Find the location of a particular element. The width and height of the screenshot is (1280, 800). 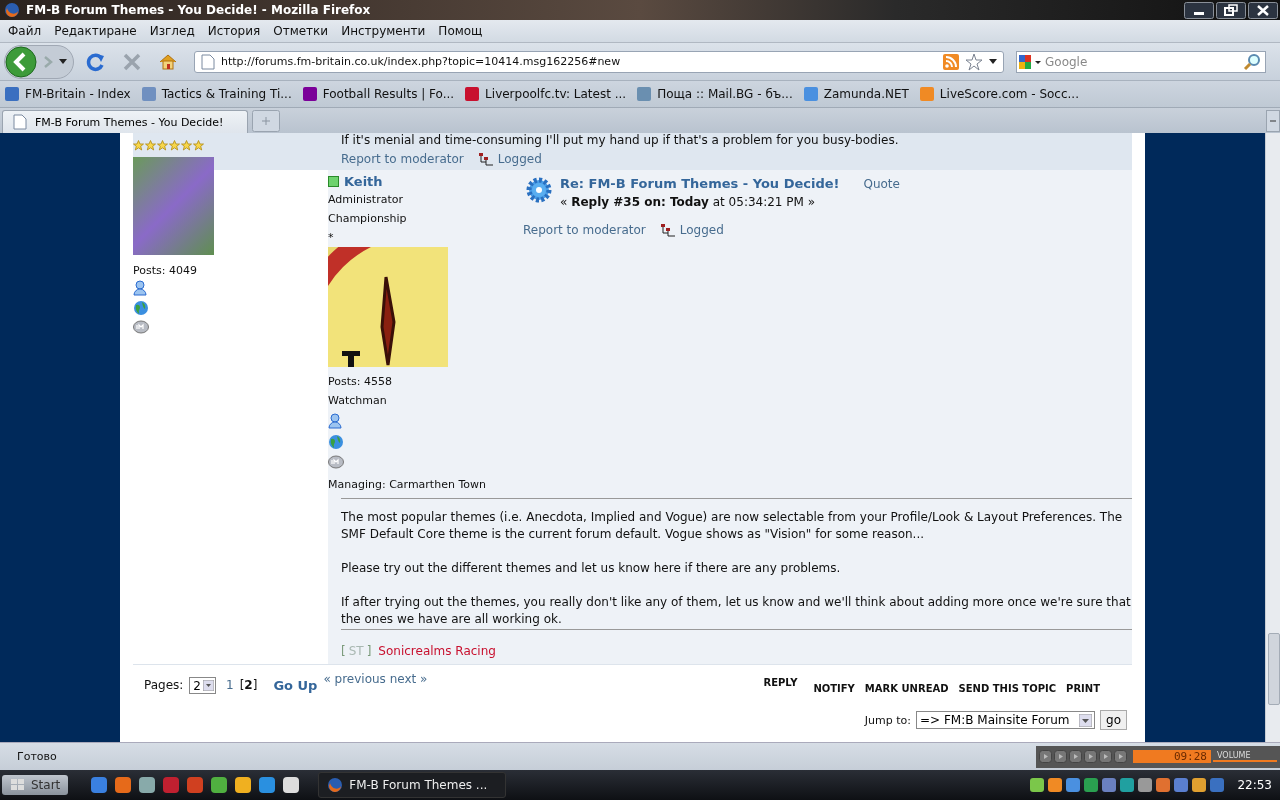

firefox-icon is located at coordinates (12, 10).